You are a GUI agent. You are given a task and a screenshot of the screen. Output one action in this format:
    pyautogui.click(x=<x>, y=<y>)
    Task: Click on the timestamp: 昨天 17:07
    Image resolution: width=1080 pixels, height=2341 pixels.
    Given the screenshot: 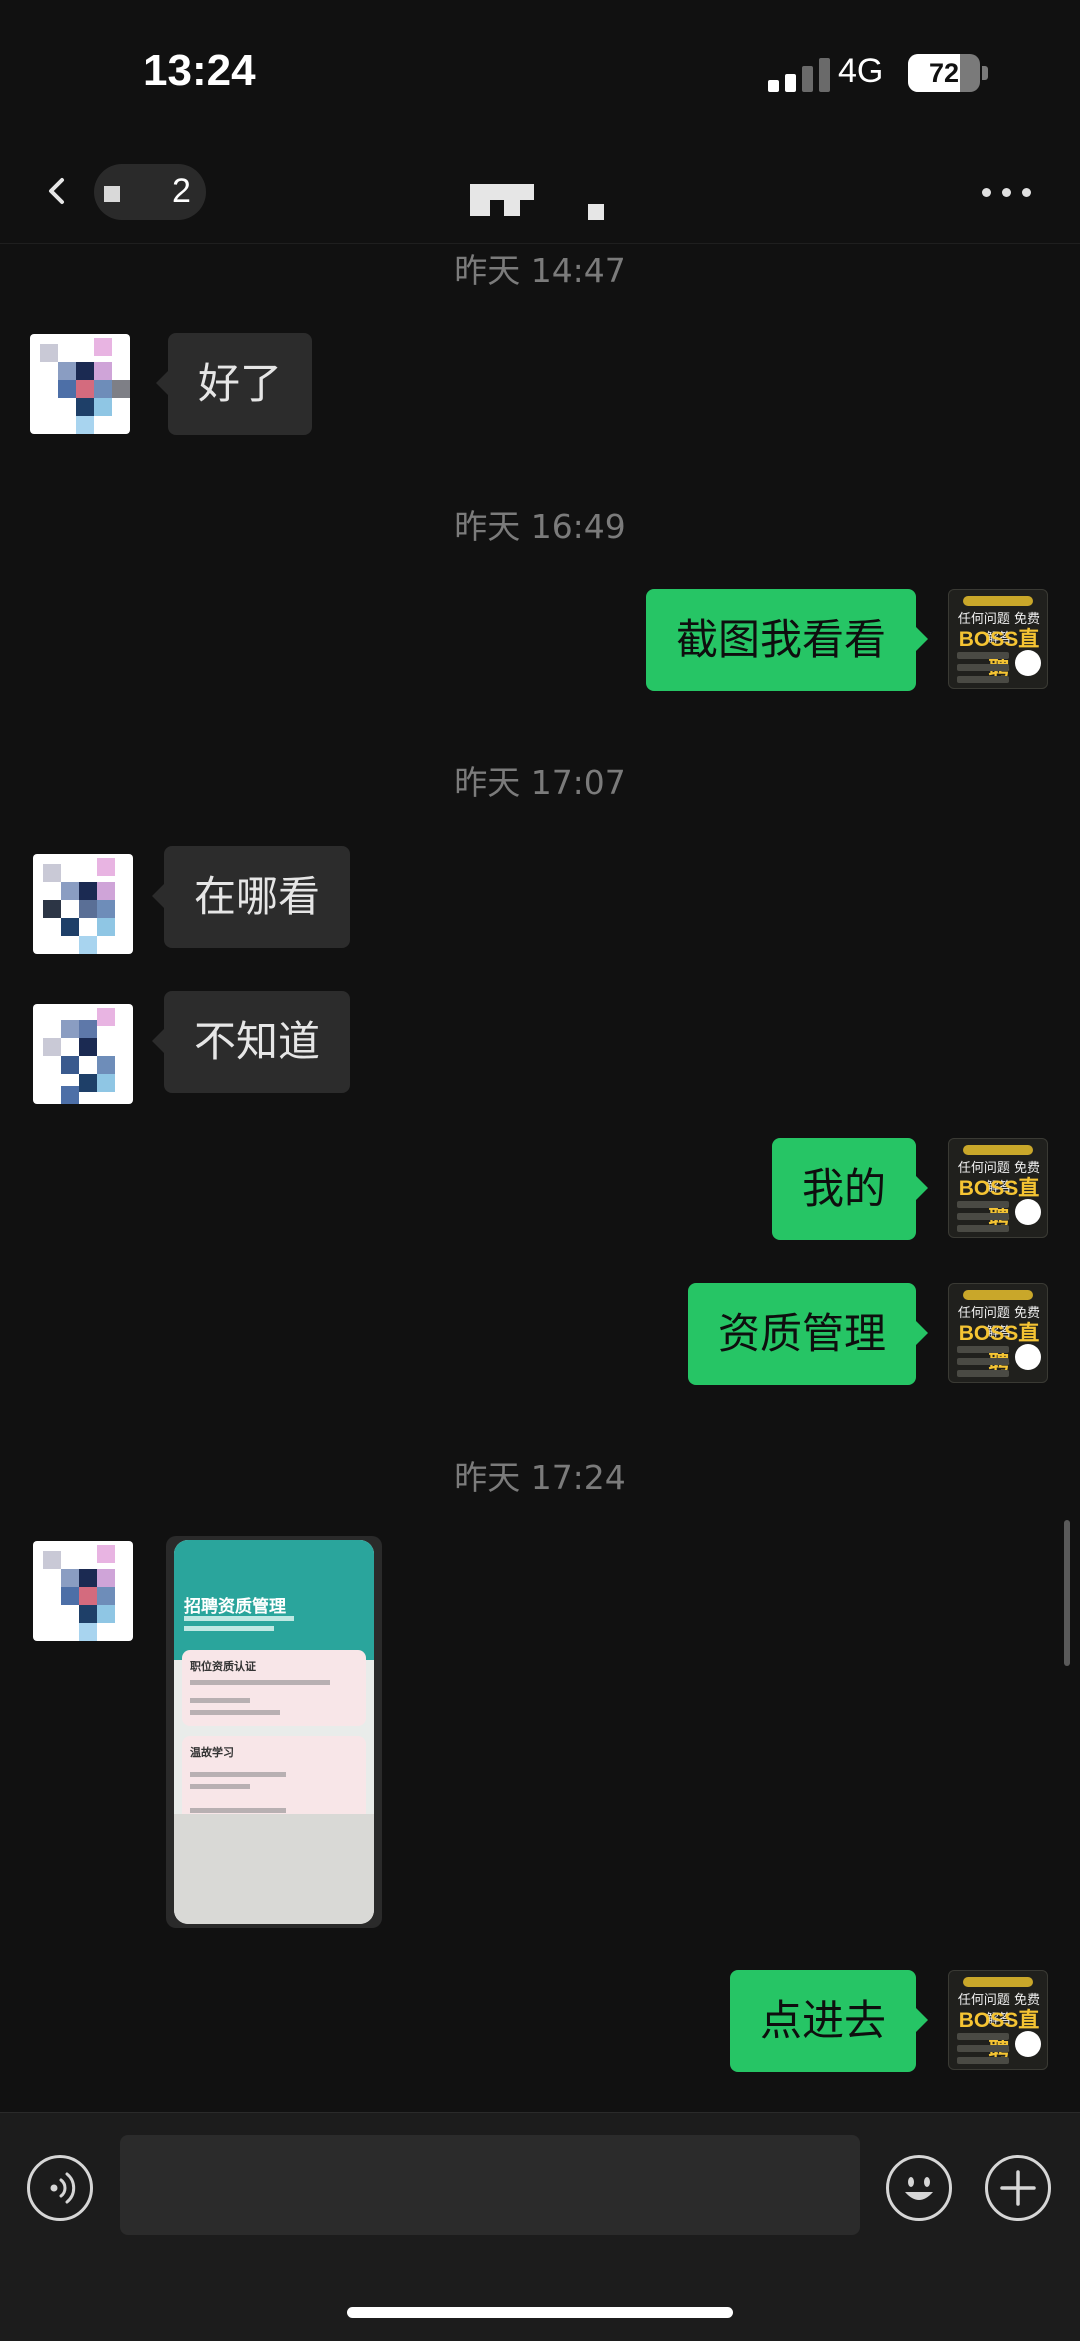 What is the action you would take?
    pyautogui.click(x=540, y=782)
    